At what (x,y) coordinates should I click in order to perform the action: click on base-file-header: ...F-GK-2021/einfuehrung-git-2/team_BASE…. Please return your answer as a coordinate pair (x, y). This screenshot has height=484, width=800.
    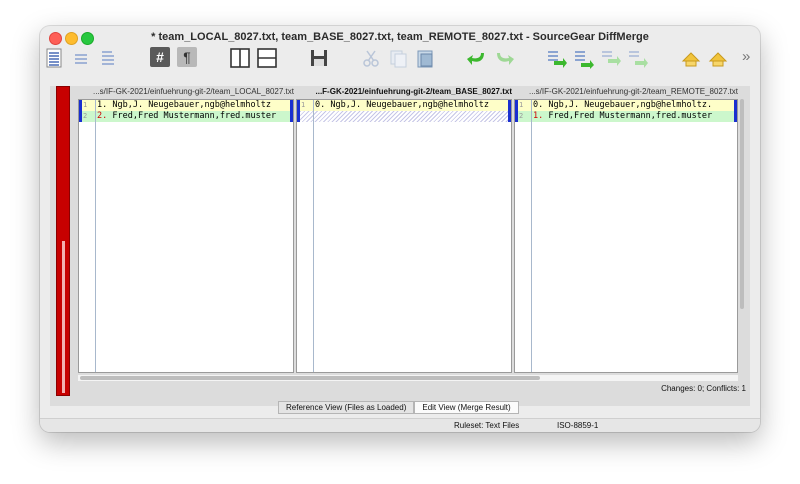
    Looking at the image, I should click on (414, 91).